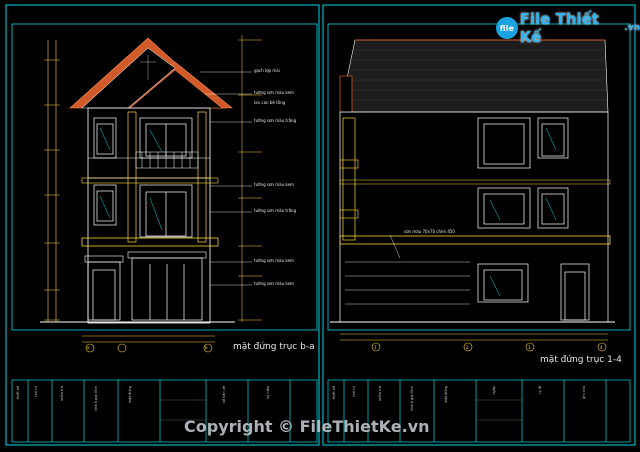  What do you see at coordinates (270, 102) in the screenshot?
I see `annotation: lan can bê tông` at bounding box center [270, 102].